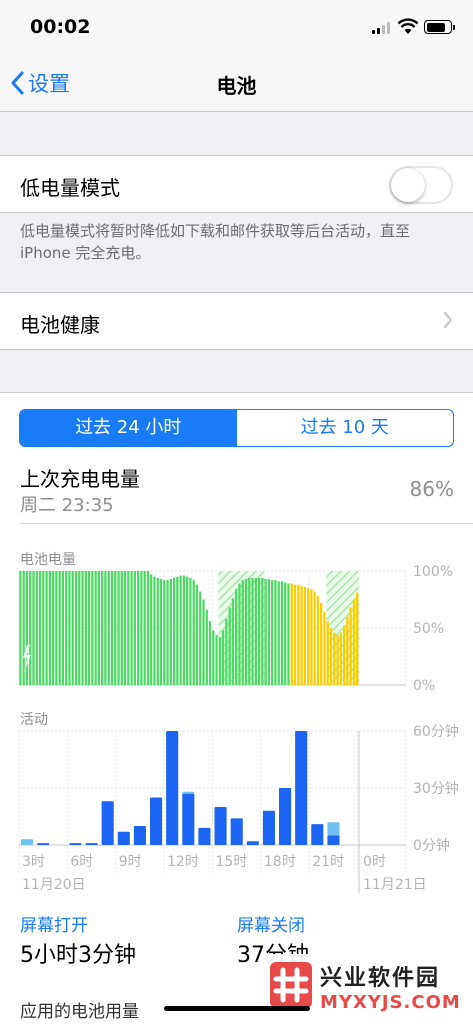 This screenshot has width=473, height=1024. Describe the element at coordinates (421, 185) in the screenshot. I see `low-power-mode-toggle` at that location.